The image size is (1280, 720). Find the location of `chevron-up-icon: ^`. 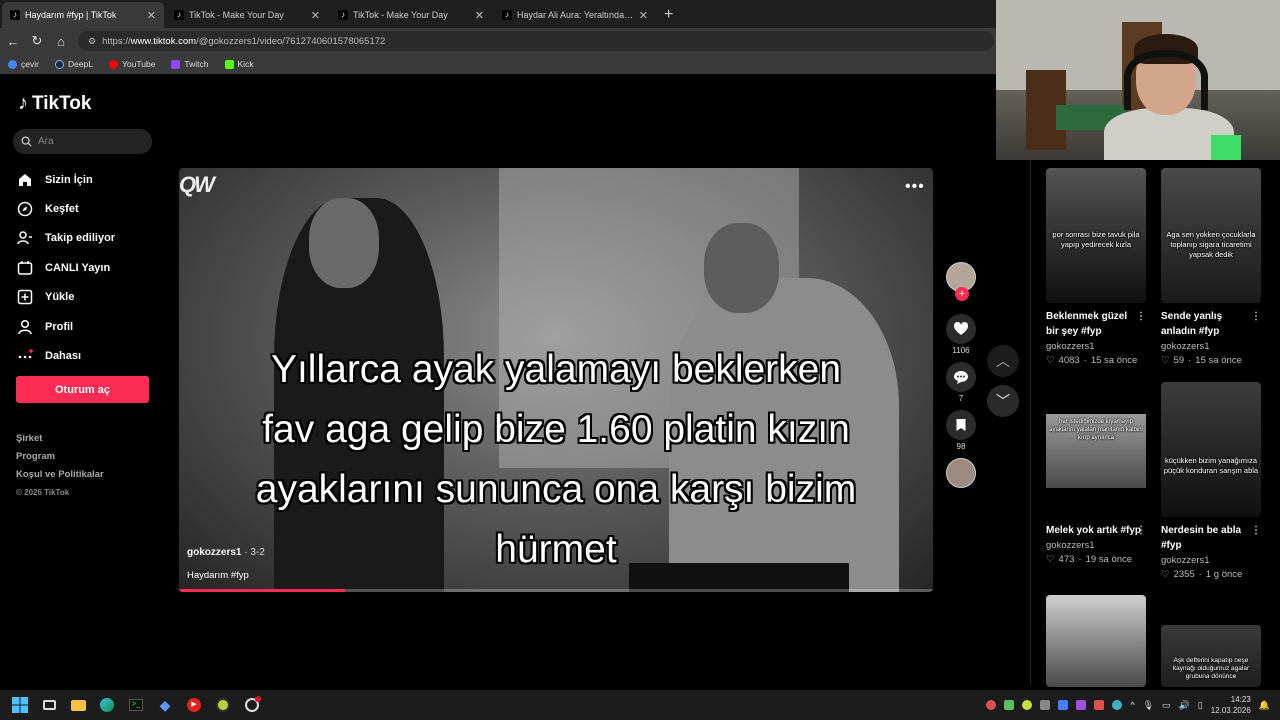

chevron-up-icon: ^ is located at coordinates (1132, 705).